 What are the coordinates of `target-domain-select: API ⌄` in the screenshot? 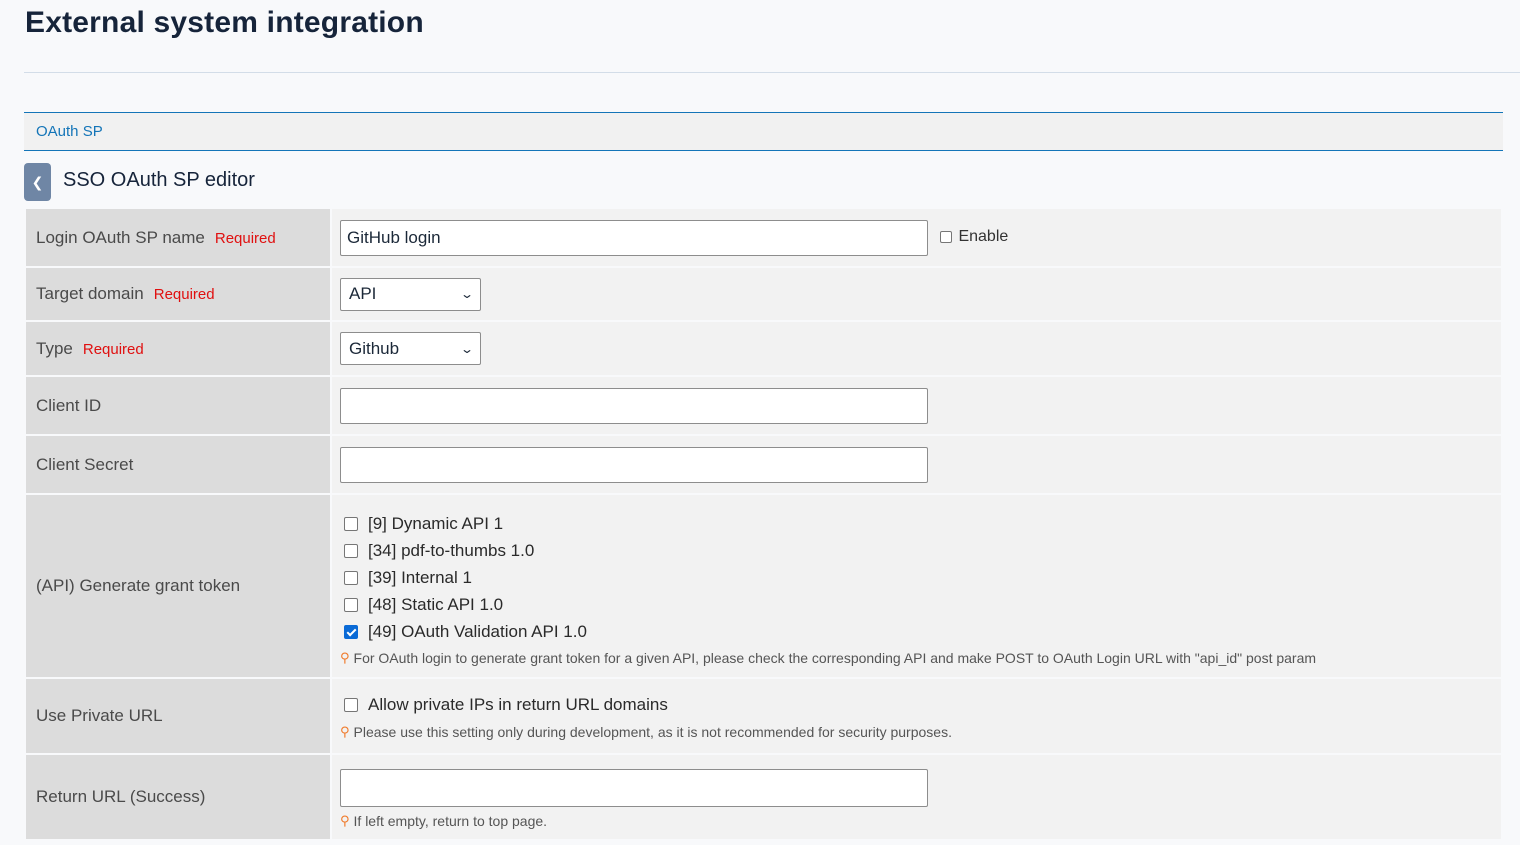 It's located at (410, 294).